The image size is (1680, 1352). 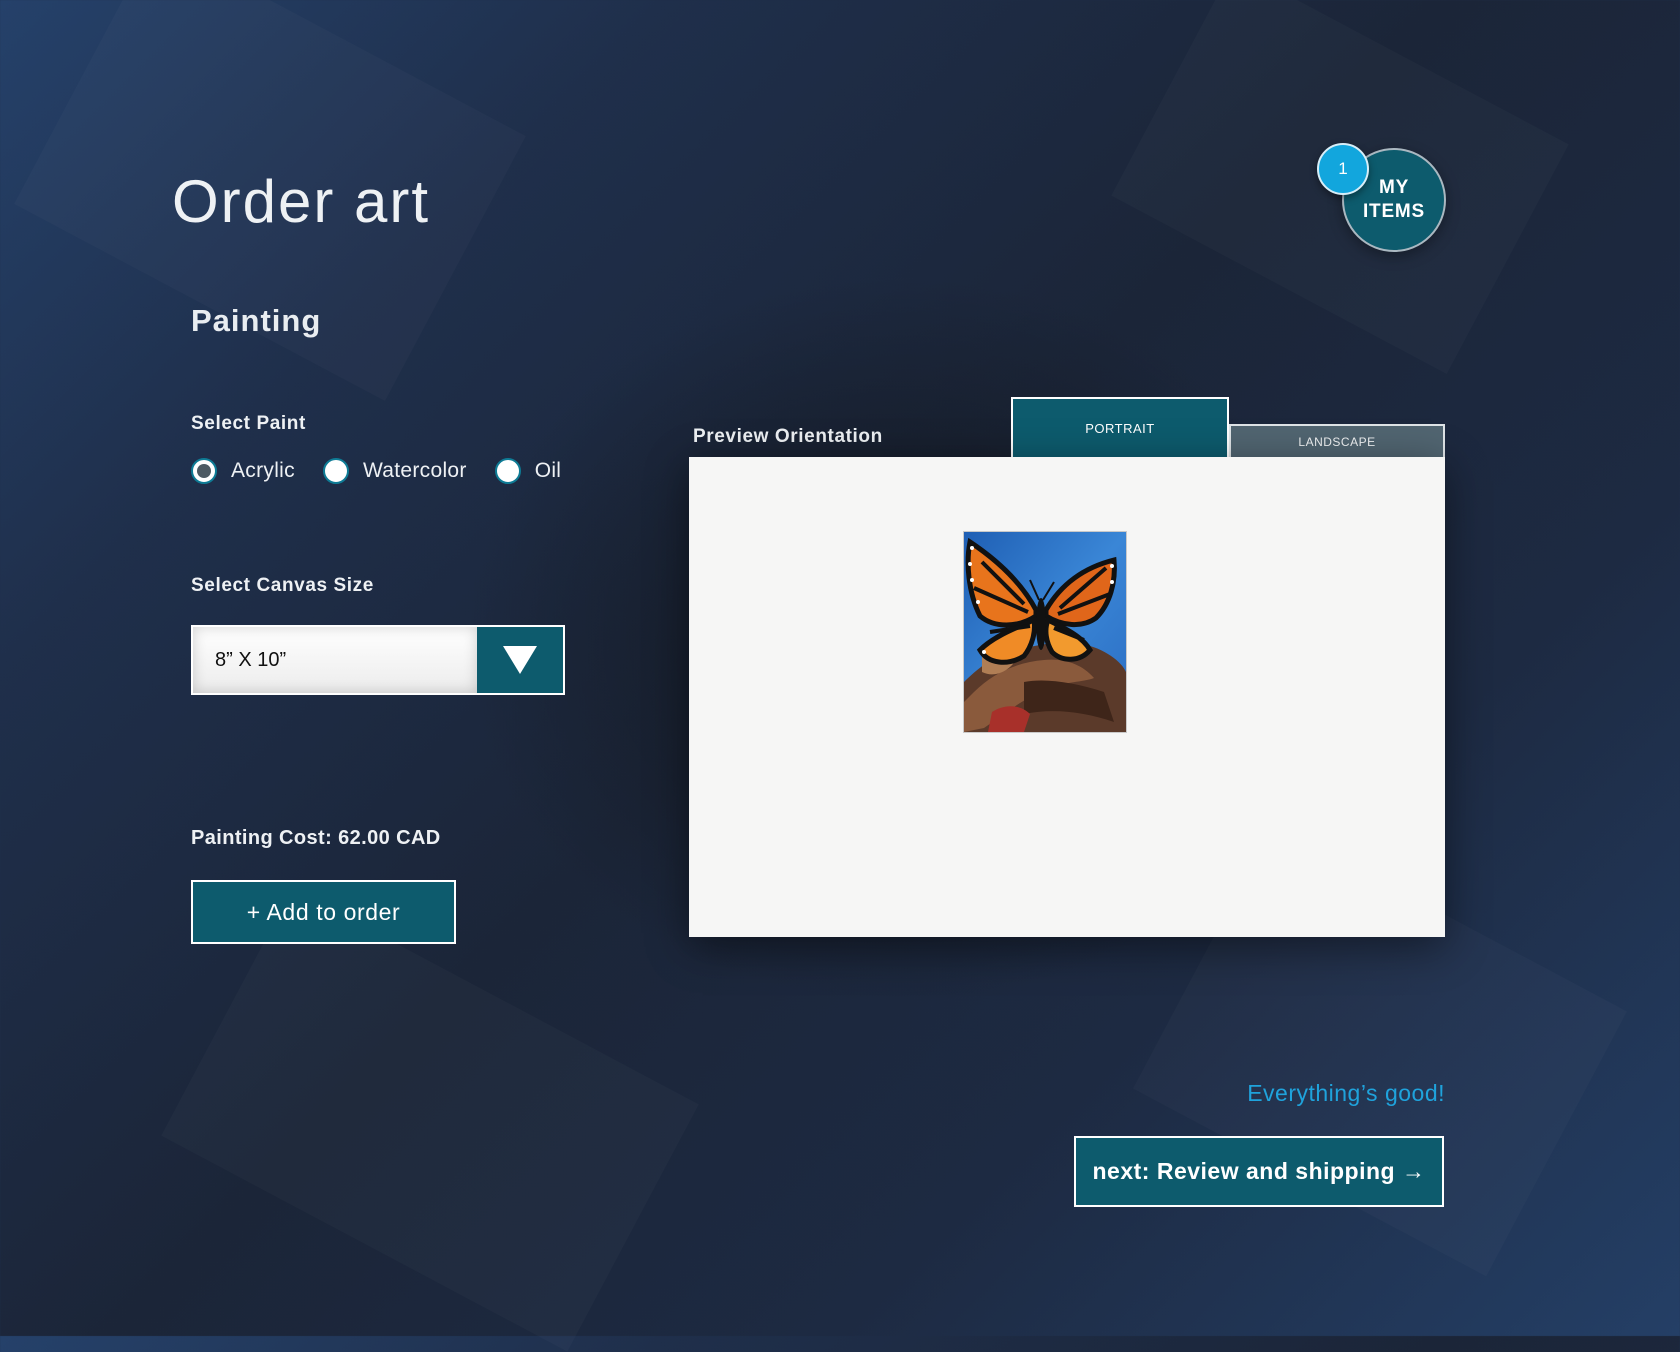 What do you see at coordinates (323, 912) in the screenshot?
I see `add-to-order-button: + Add to order` at bounding box center [323, 912].